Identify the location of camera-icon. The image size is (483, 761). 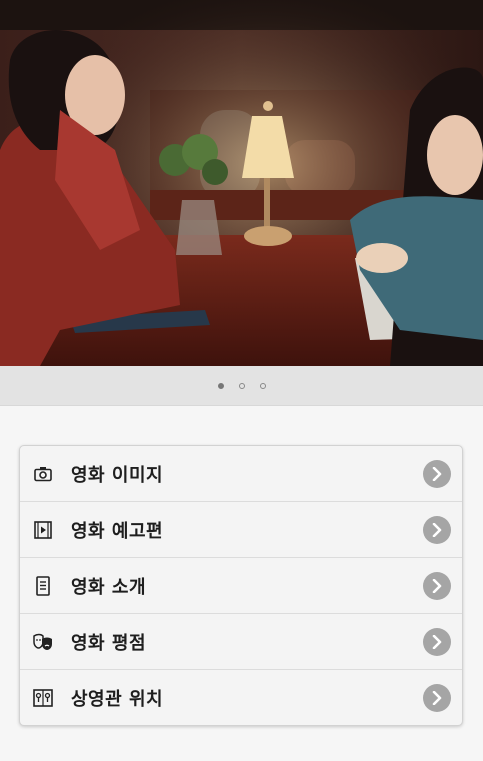
(43, 474).